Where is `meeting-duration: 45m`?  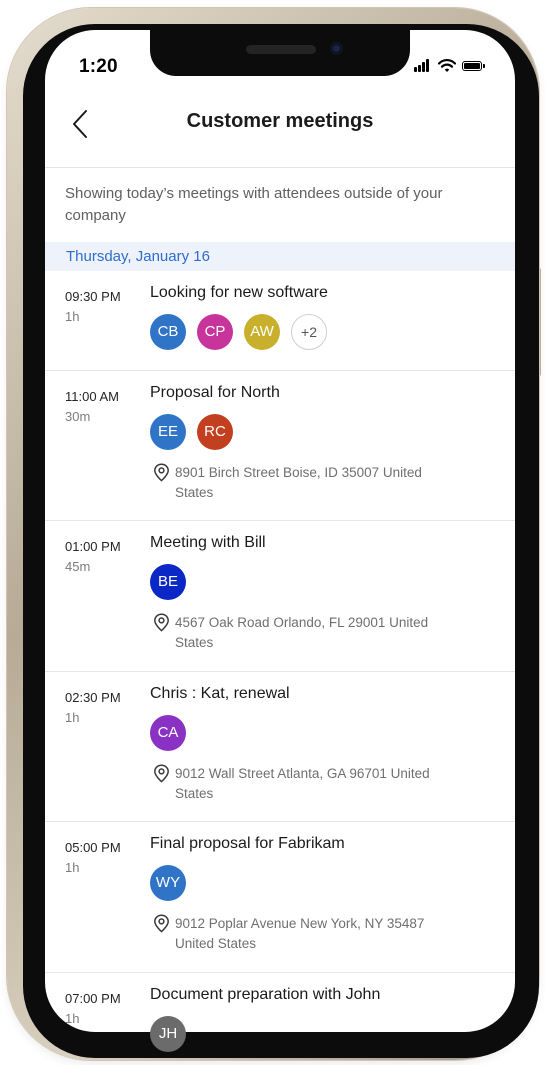
meeting-duration: 45m is located at coordinates (78, 566).